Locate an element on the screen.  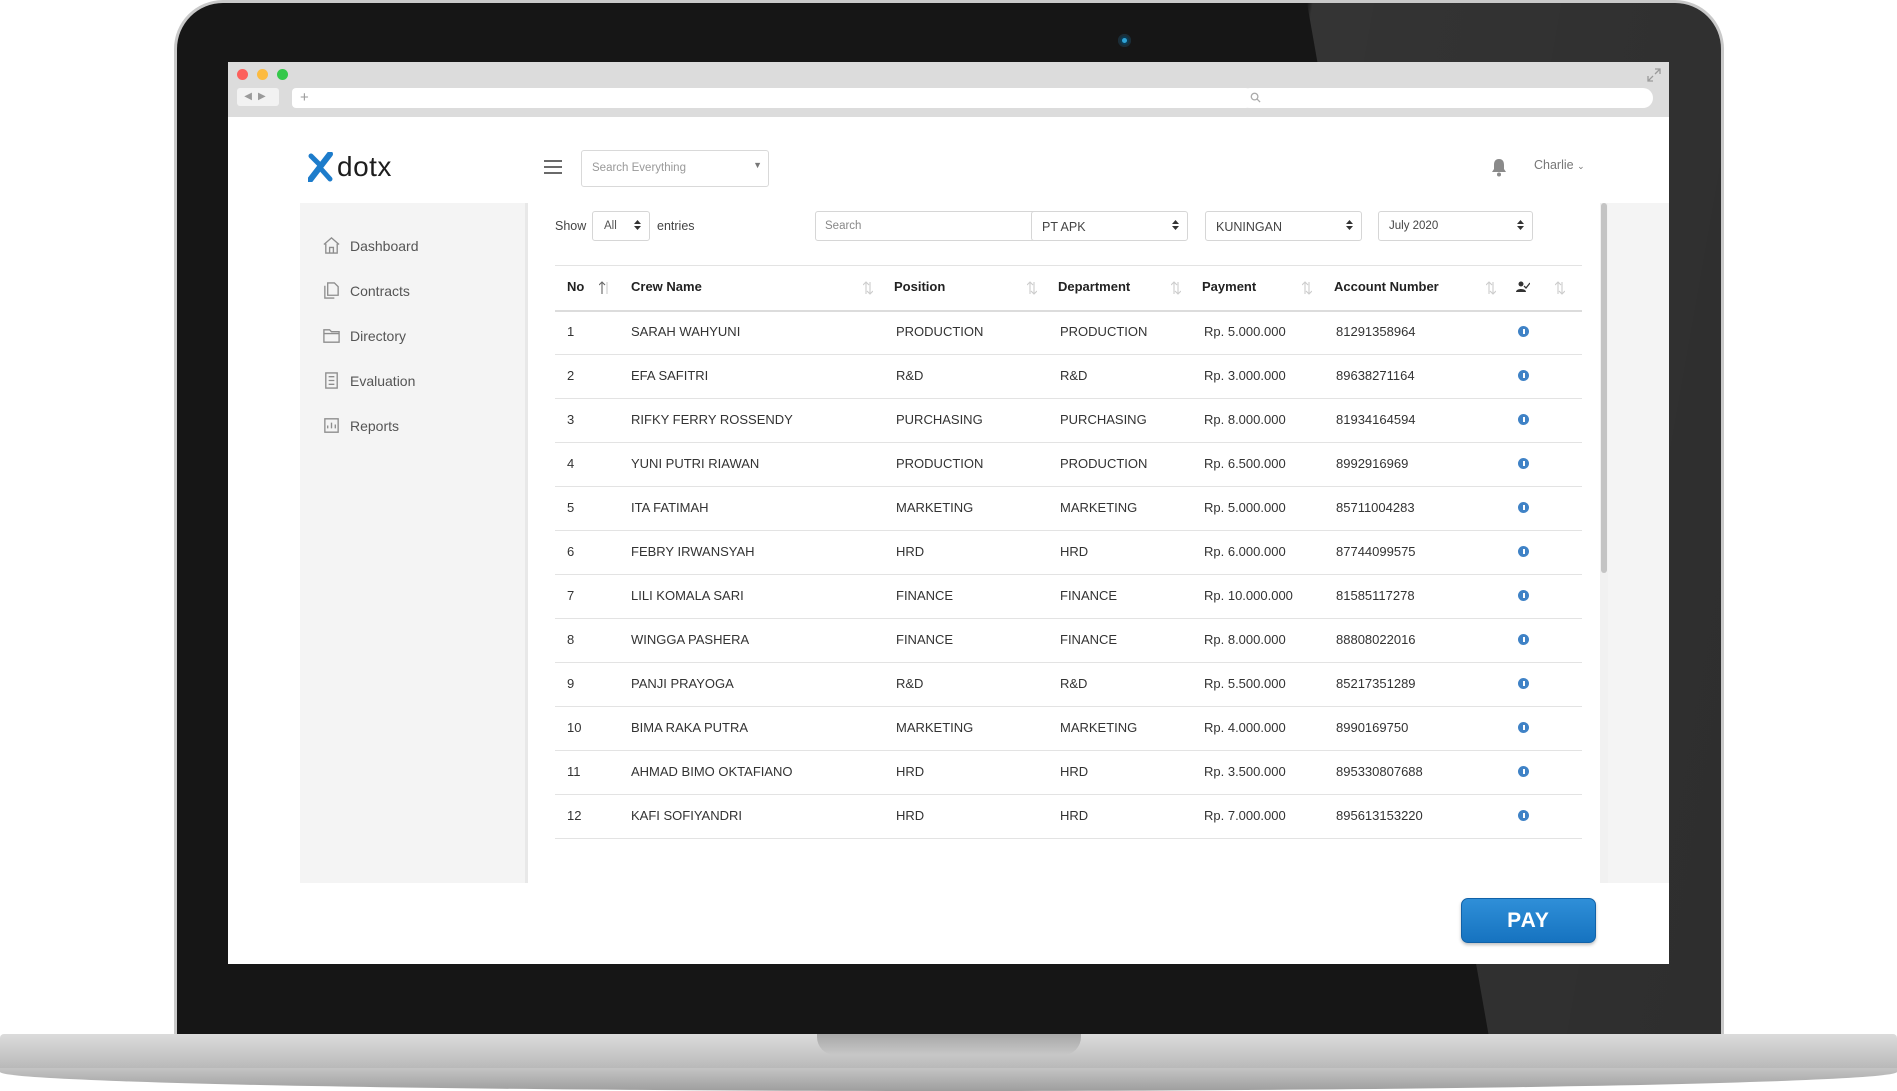
cell-account-number: 85711004283 is located at coordinates (1375, 507).